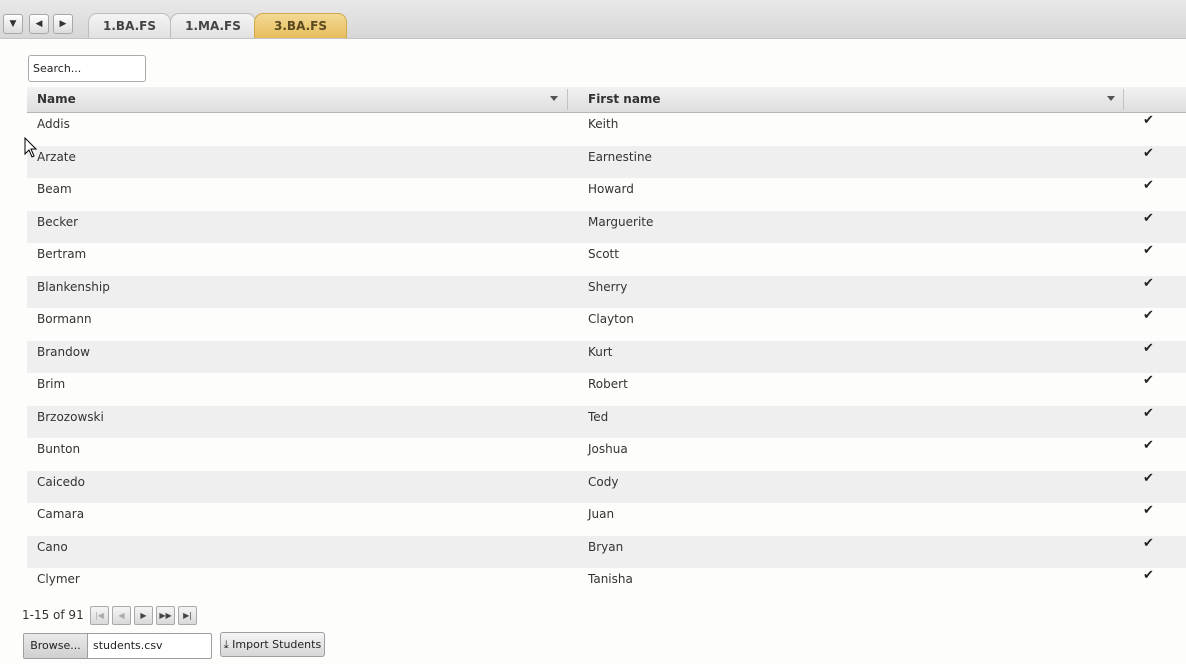 This screenshot has height=664, width=1186. Describe the element at coordinates (52, 546) in the screenshot. I see `name-cell: Cano` at that location.